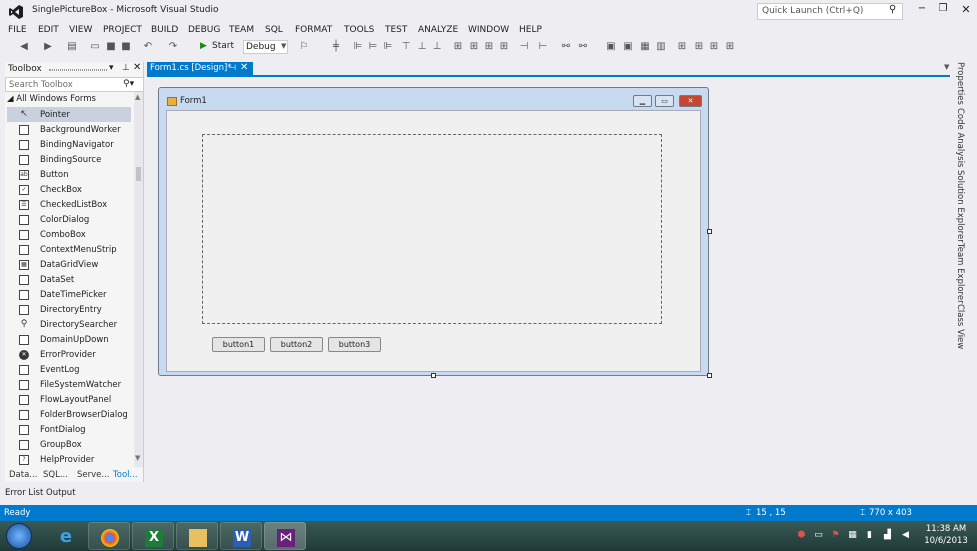 The width and height of the screenshot is (977, 551). Describe the element at coordinates (336, 47) in the screenshot. I see `align-icon: ╪` at that location.